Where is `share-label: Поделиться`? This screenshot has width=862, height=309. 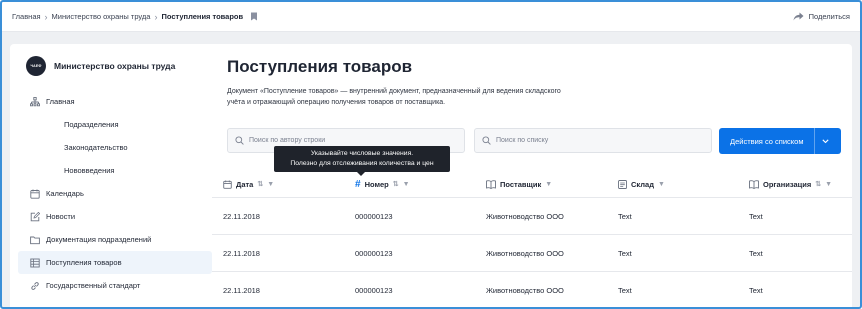 share-label: Поделиться is located at coordinates (829, 16).